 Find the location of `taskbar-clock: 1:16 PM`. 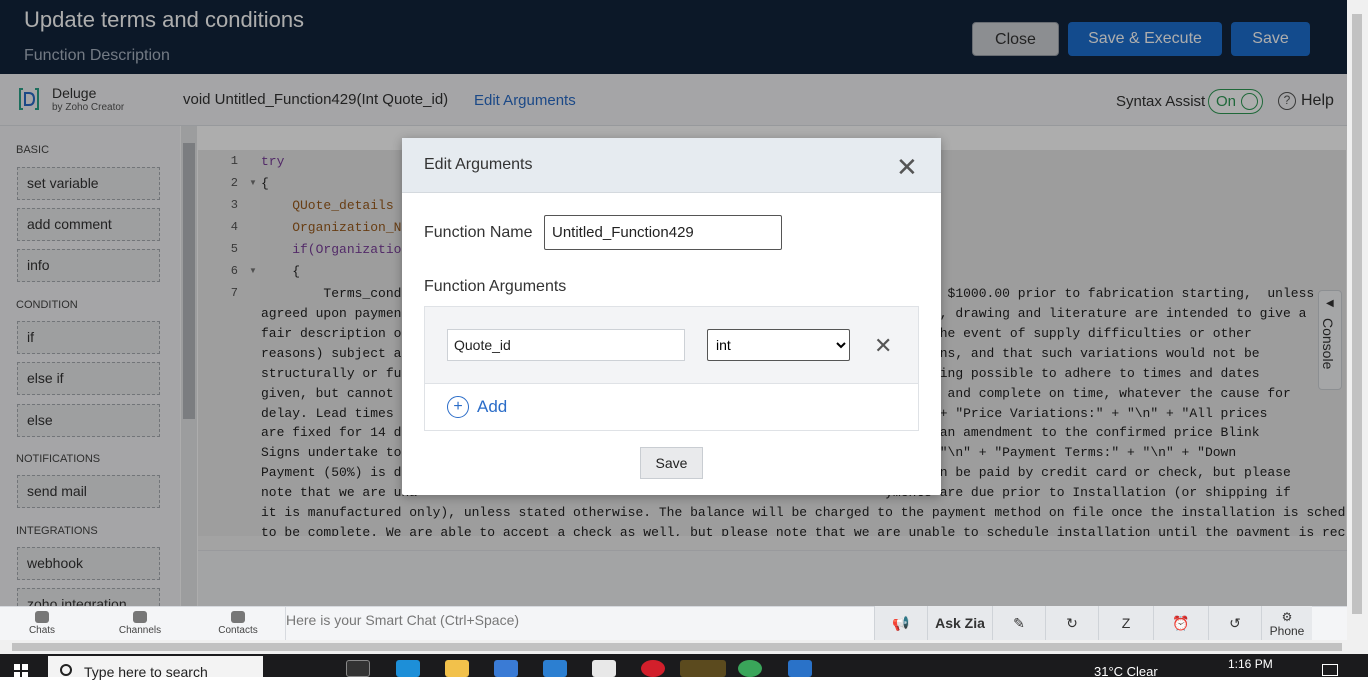

taskbar-clock: 1:16 PM is located at coordinates (1250, 664).